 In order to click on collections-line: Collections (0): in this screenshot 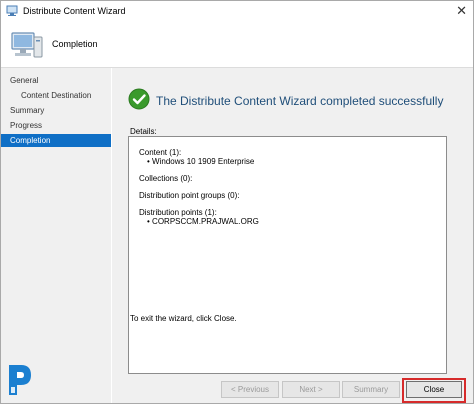, I will do `click(166, 178)`.